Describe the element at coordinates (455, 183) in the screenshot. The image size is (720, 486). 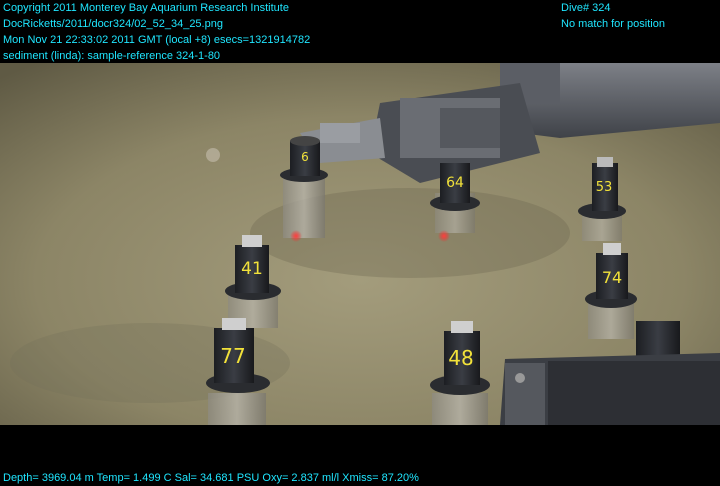
I see `svg-text: 64` at that location.